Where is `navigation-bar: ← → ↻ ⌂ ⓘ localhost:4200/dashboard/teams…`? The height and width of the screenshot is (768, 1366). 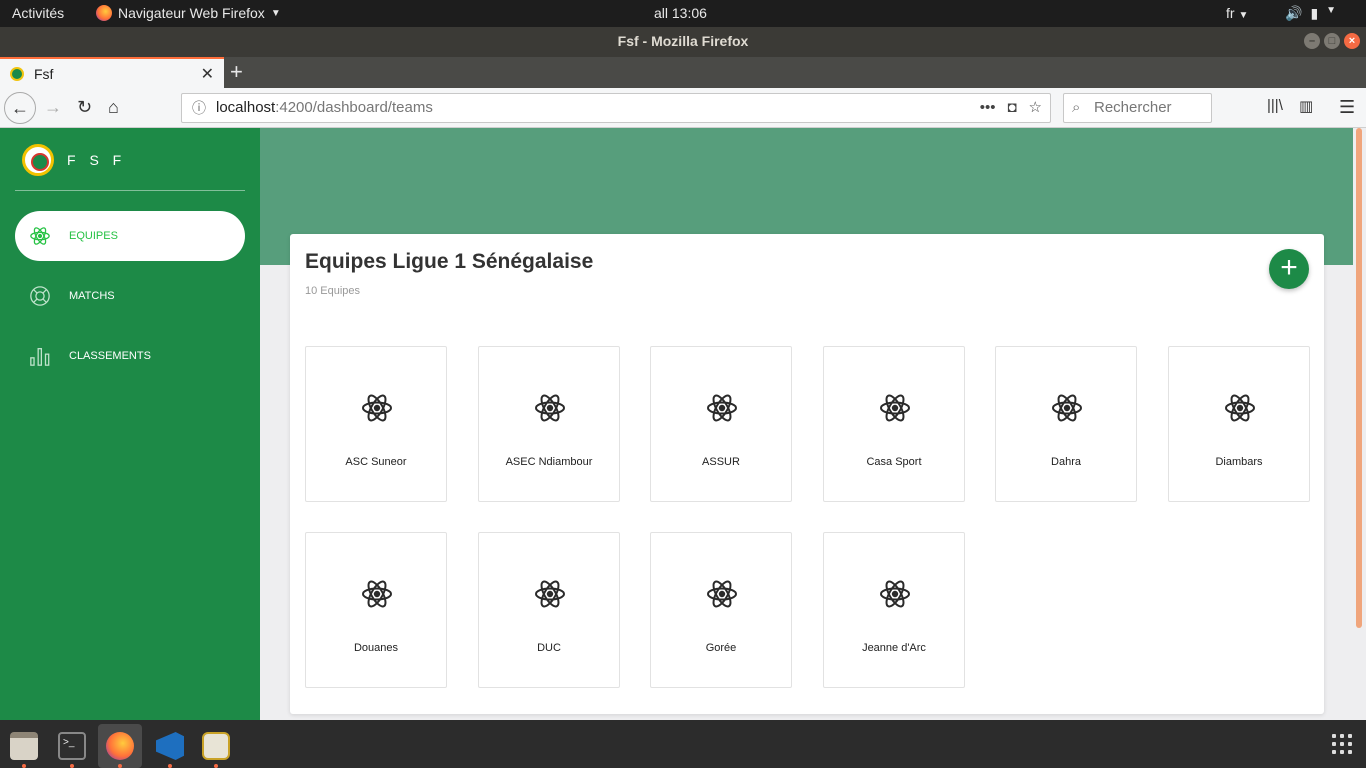 navigation-bar: ← → ↻ ⌂ ⓘ localhost:4200/dashboard/teams… is located at coordinates (683, 108).